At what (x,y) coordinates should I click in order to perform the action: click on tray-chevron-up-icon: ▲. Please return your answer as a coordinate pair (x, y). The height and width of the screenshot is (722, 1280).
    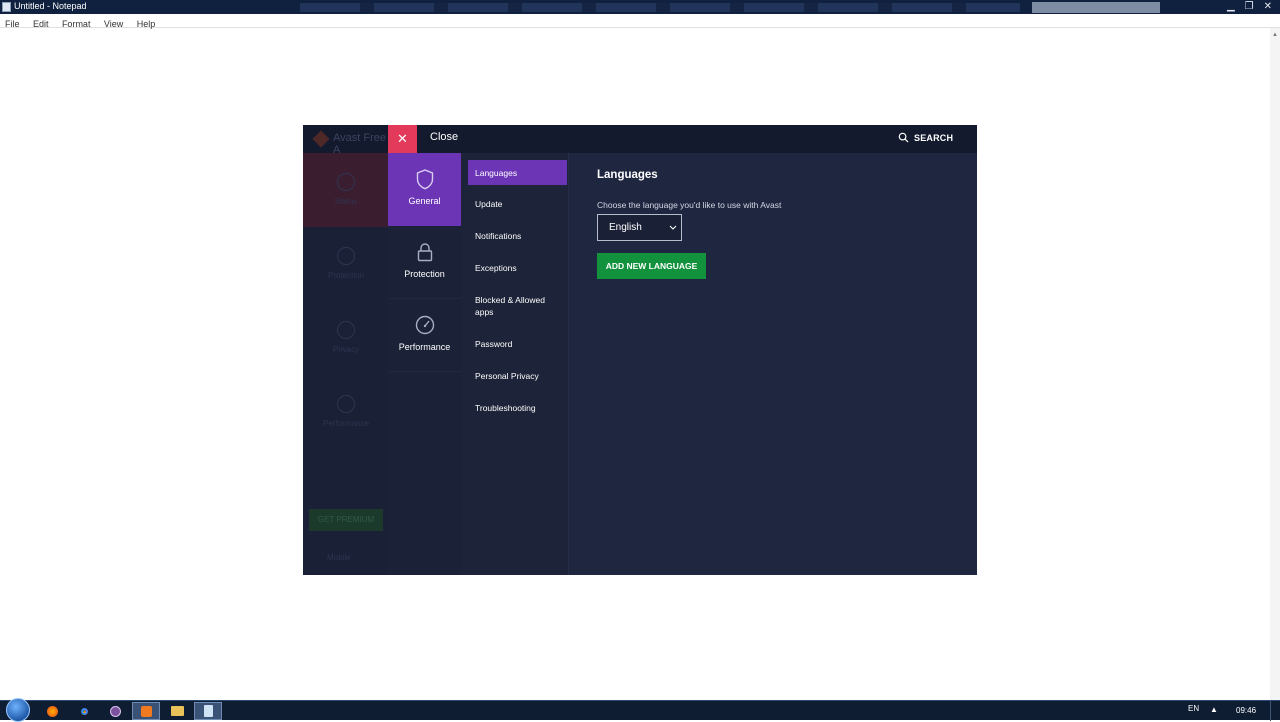
    Looking at the image, I should click on (1214, 709).